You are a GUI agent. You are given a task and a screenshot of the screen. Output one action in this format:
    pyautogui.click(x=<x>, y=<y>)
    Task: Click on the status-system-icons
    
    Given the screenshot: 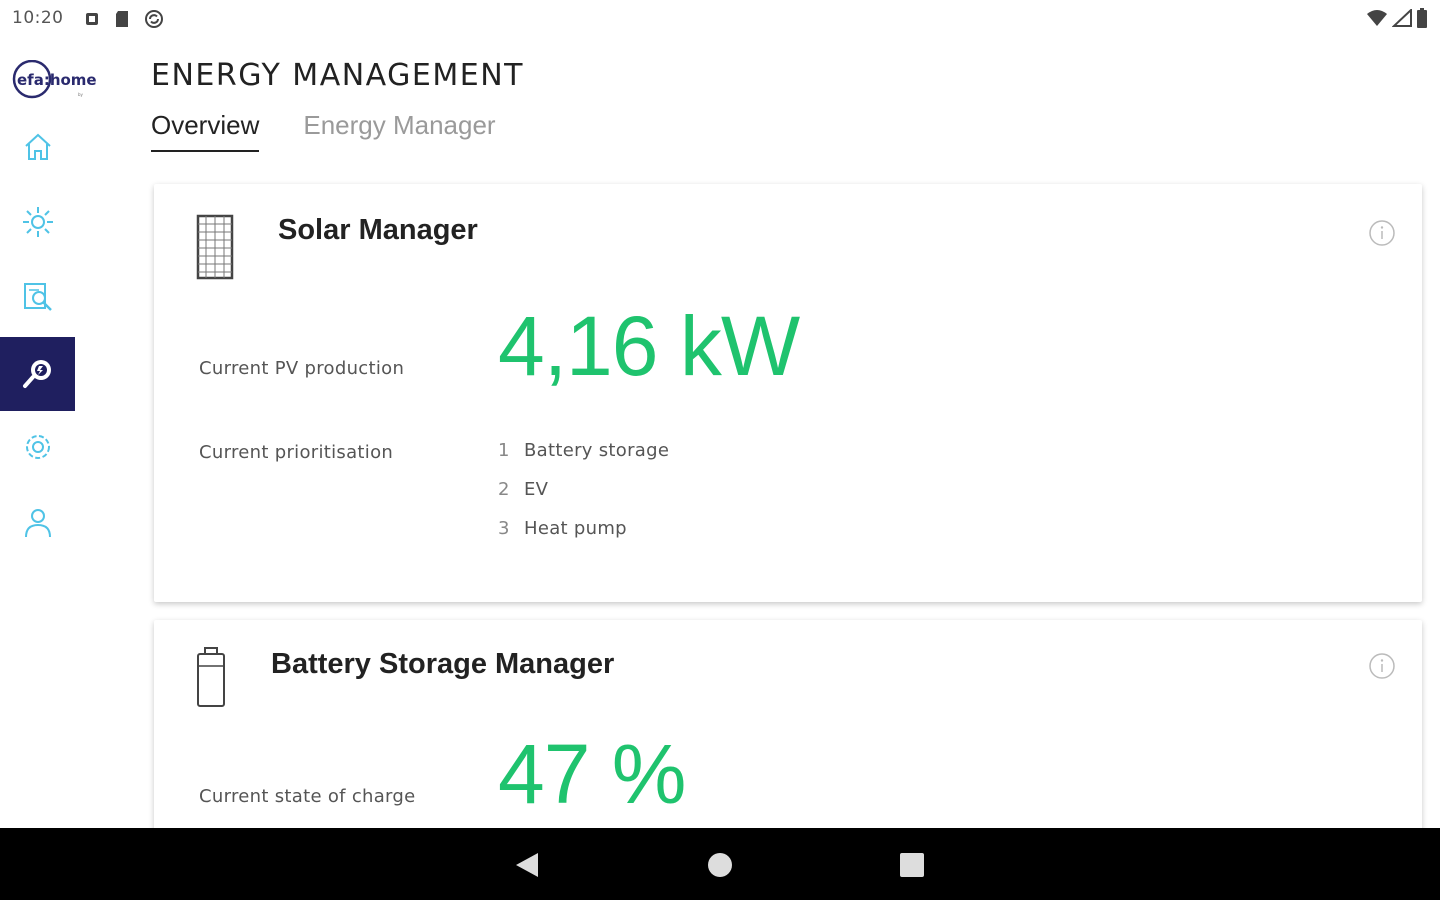 What is the action you would take?
    pyautogui.click(x=1397, y=18)
    